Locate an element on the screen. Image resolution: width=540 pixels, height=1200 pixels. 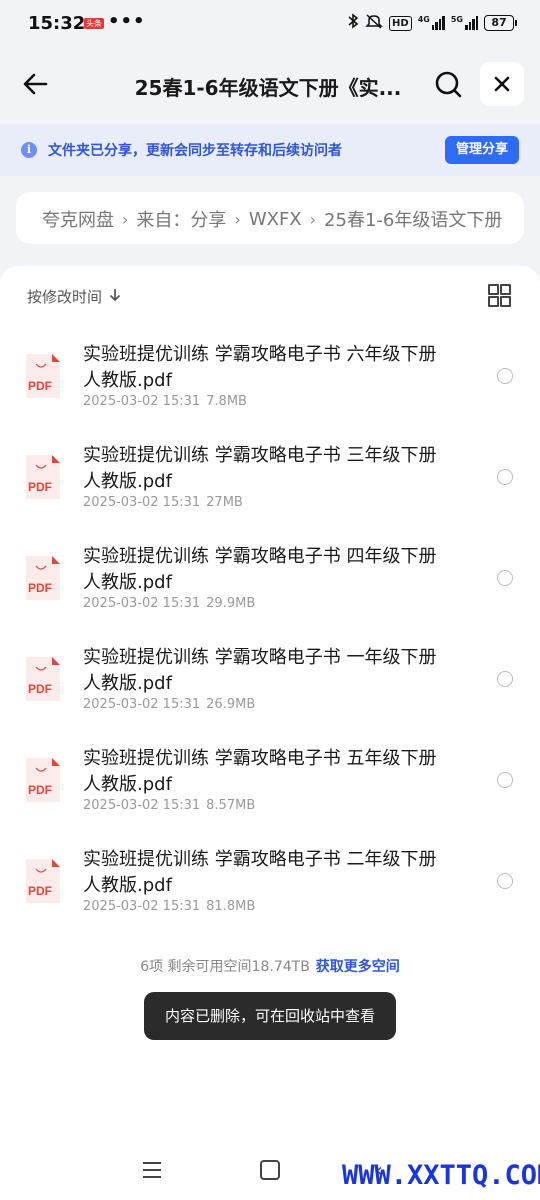
back-button is located at coordinates (36, 84).